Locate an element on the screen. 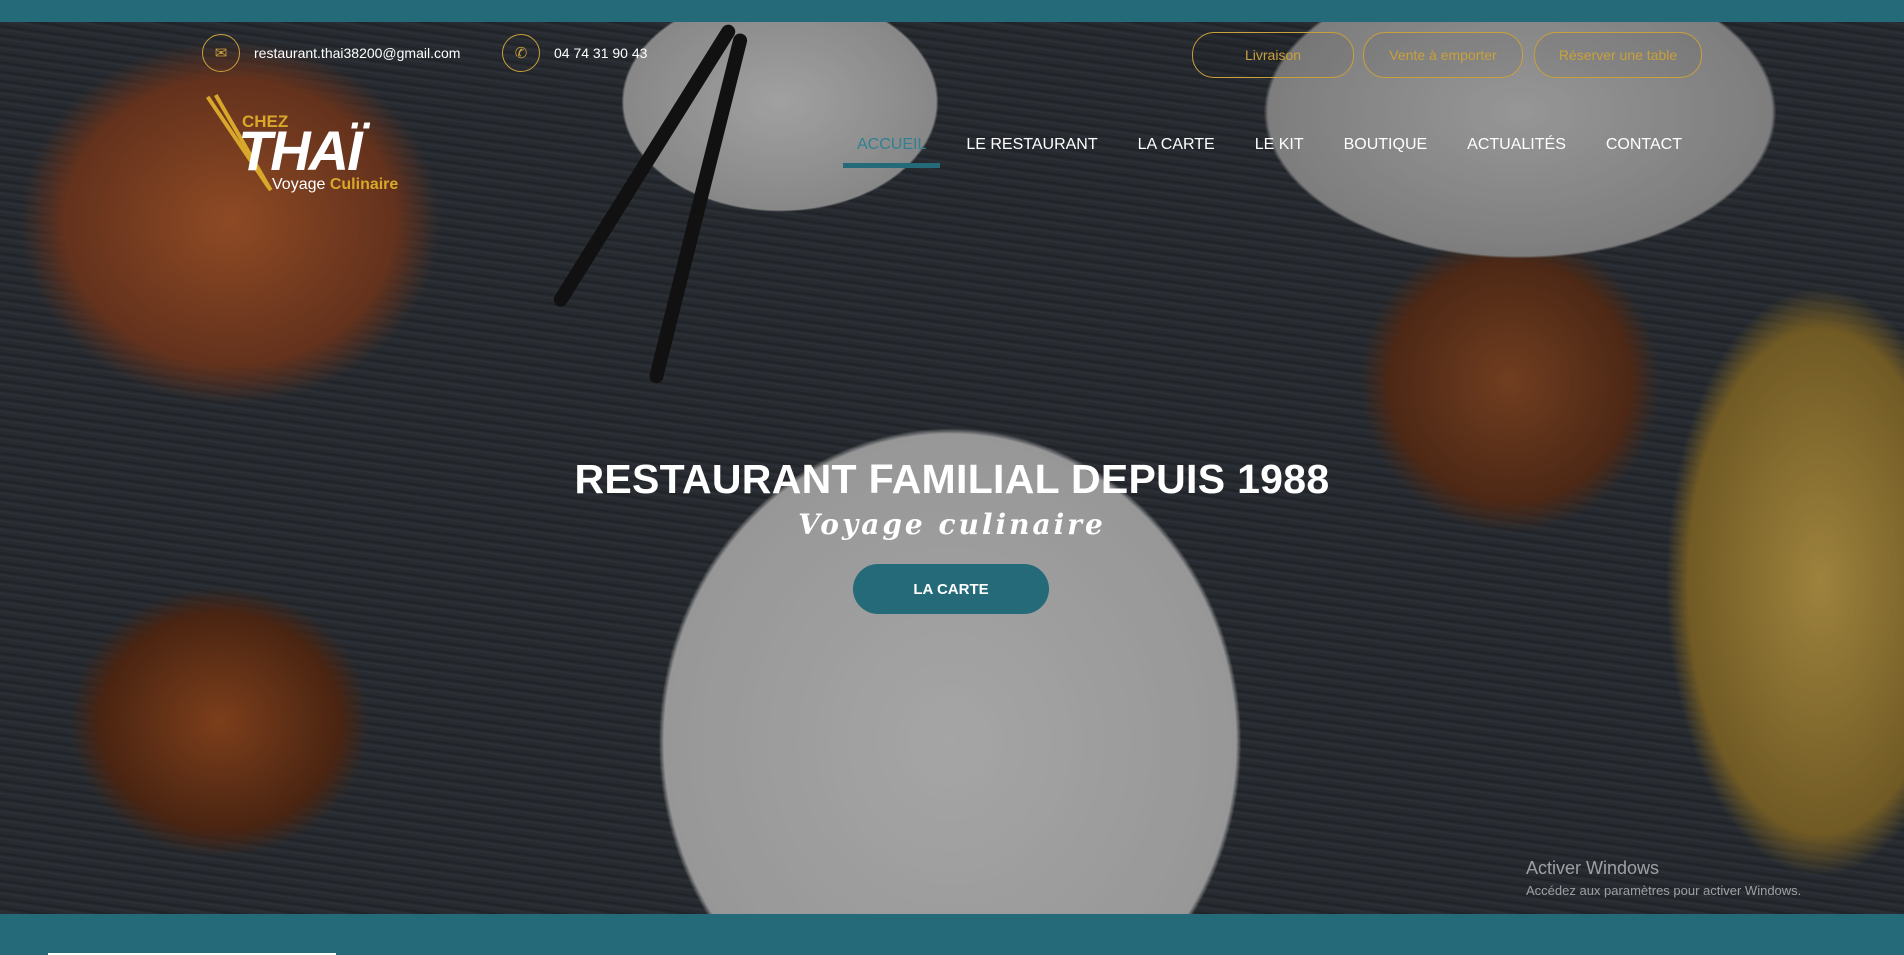 This screenshot has width=1904, height=955. envelope-icon: ✉ is located at coordinates (221, 53).